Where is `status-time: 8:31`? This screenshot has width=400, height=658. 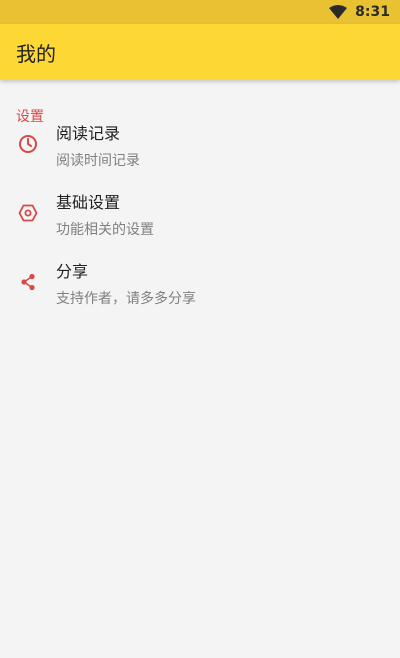 status-time: 8:31 is located at coordinates (372, 12).